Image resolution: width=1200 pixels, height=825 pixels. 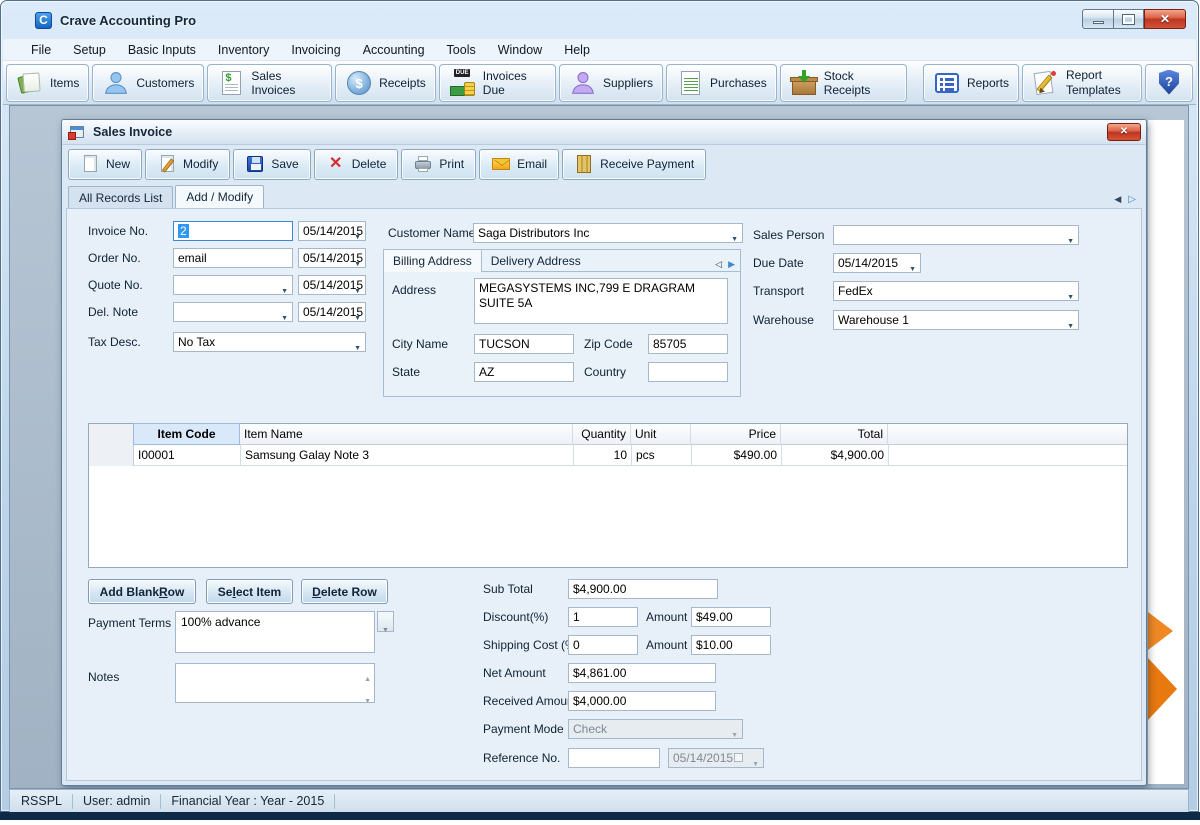 I want to click on invoice-date-combo: 05/14/2015, so click(x=332, y=231).